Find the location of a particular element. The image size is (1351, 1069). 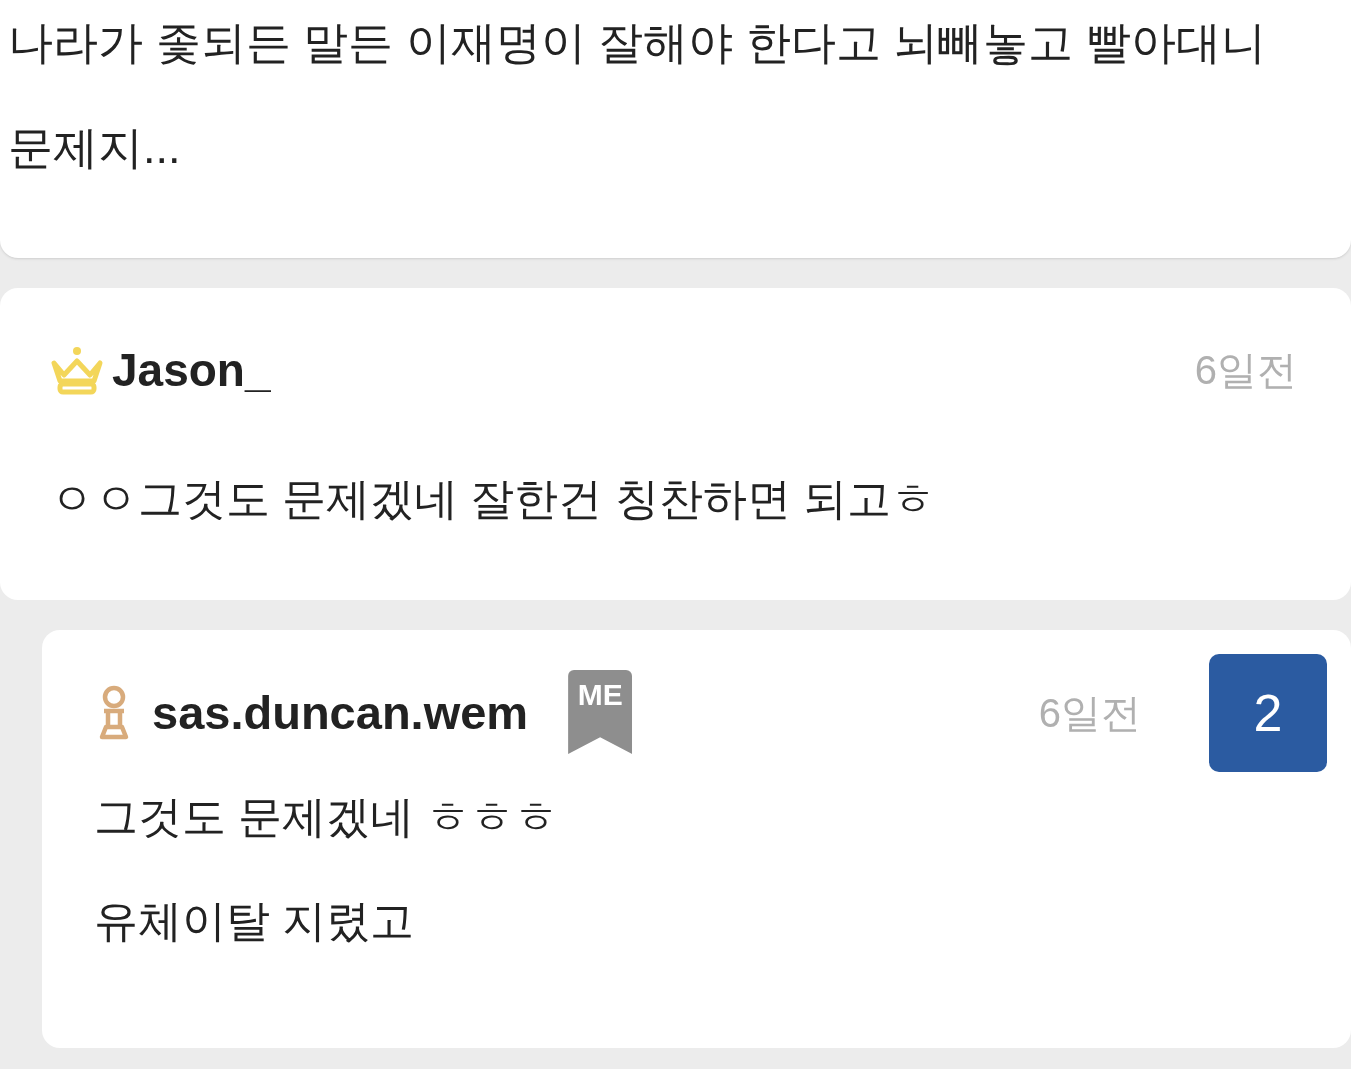

username: sas.duncan.wem is located at coordinates (340, 713).